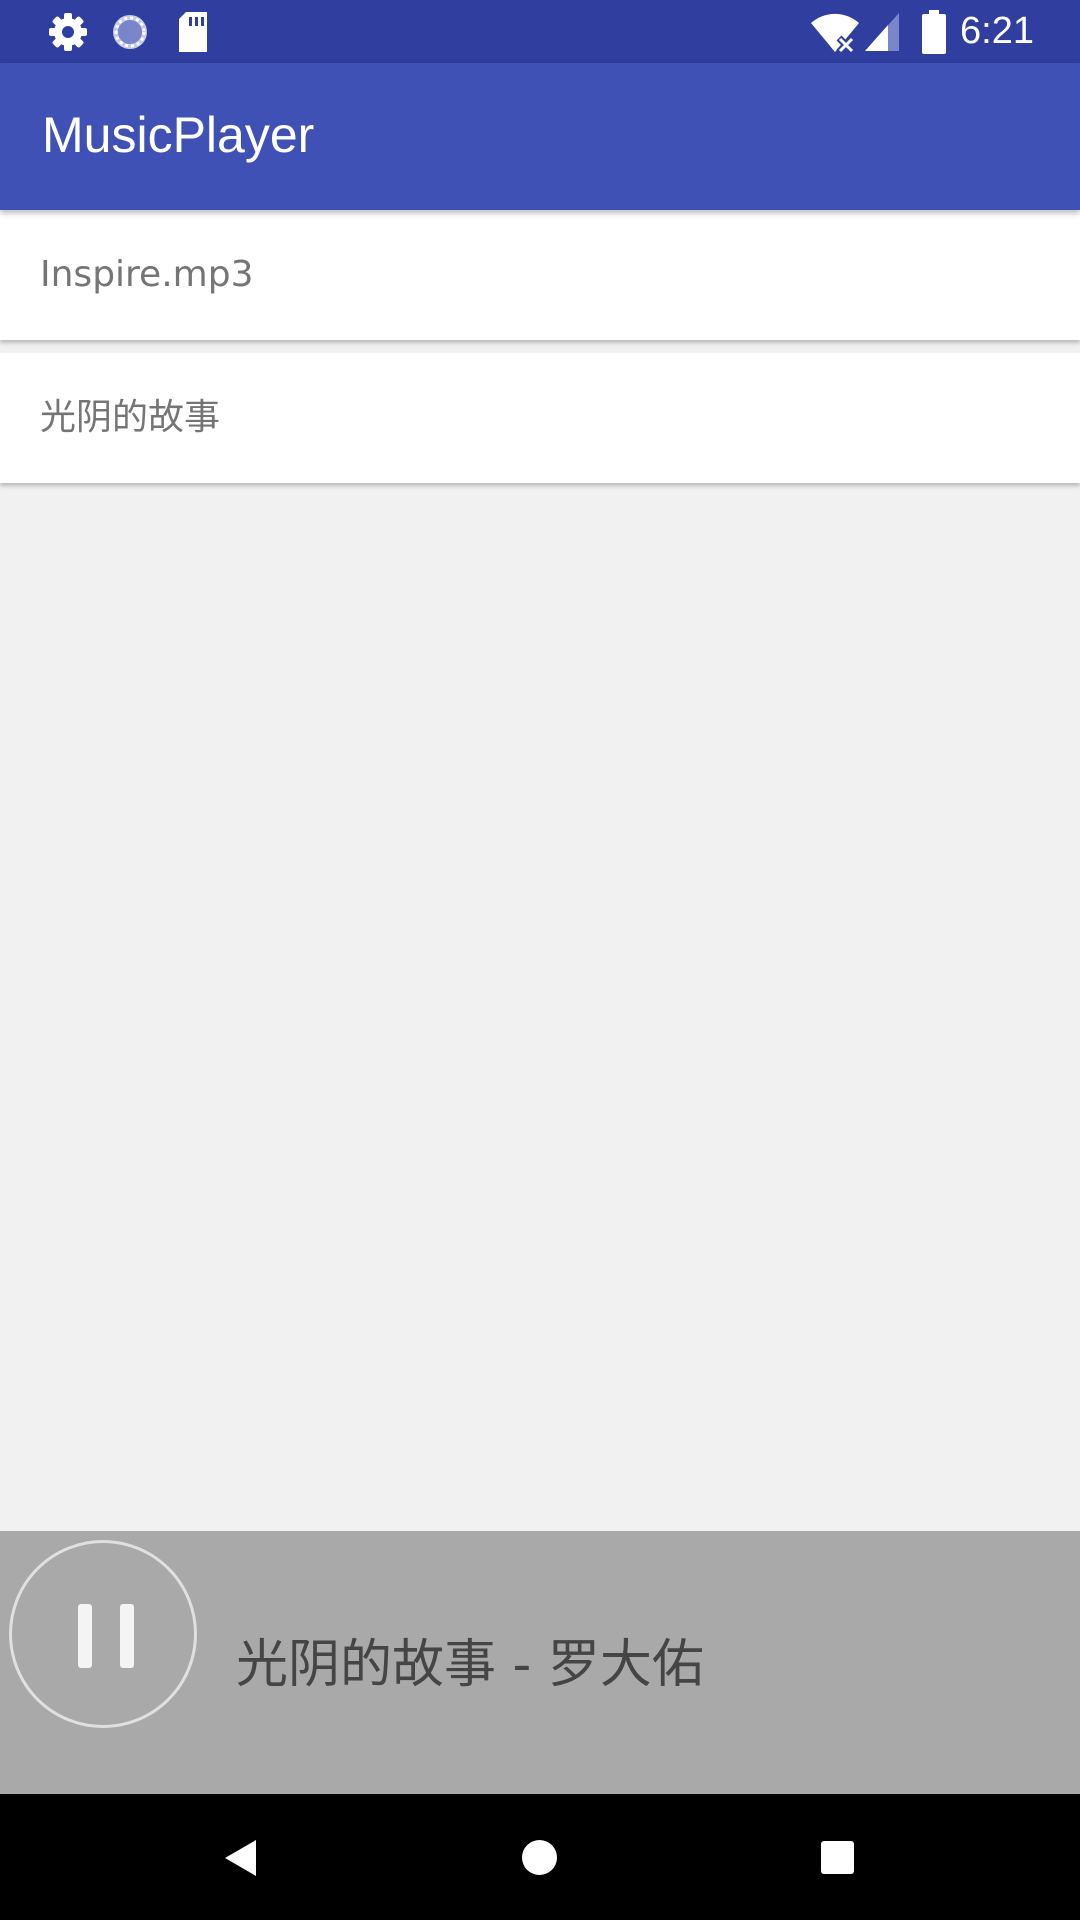 The height and width of the screenshot is (1920, 1080). Describe the element at coordinates (68, 32) in the screenshot. I see `gear-icon` at that location.